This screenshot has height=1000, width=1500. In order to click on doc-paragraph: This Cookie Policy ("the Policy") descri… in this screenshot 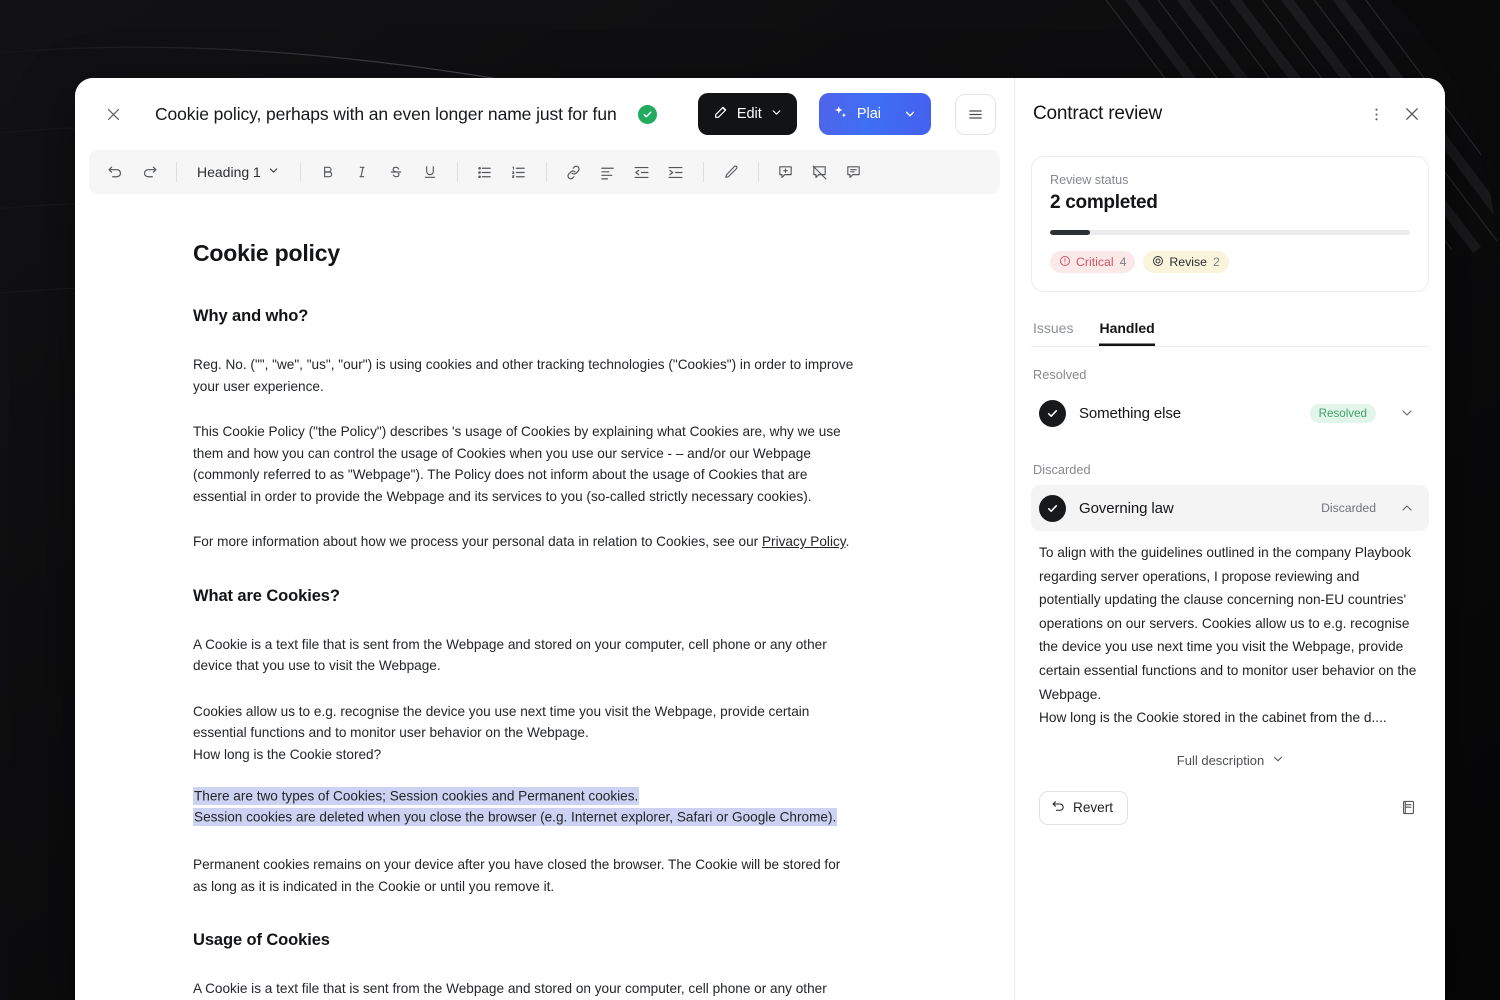, I will do `click(517, 464)`.